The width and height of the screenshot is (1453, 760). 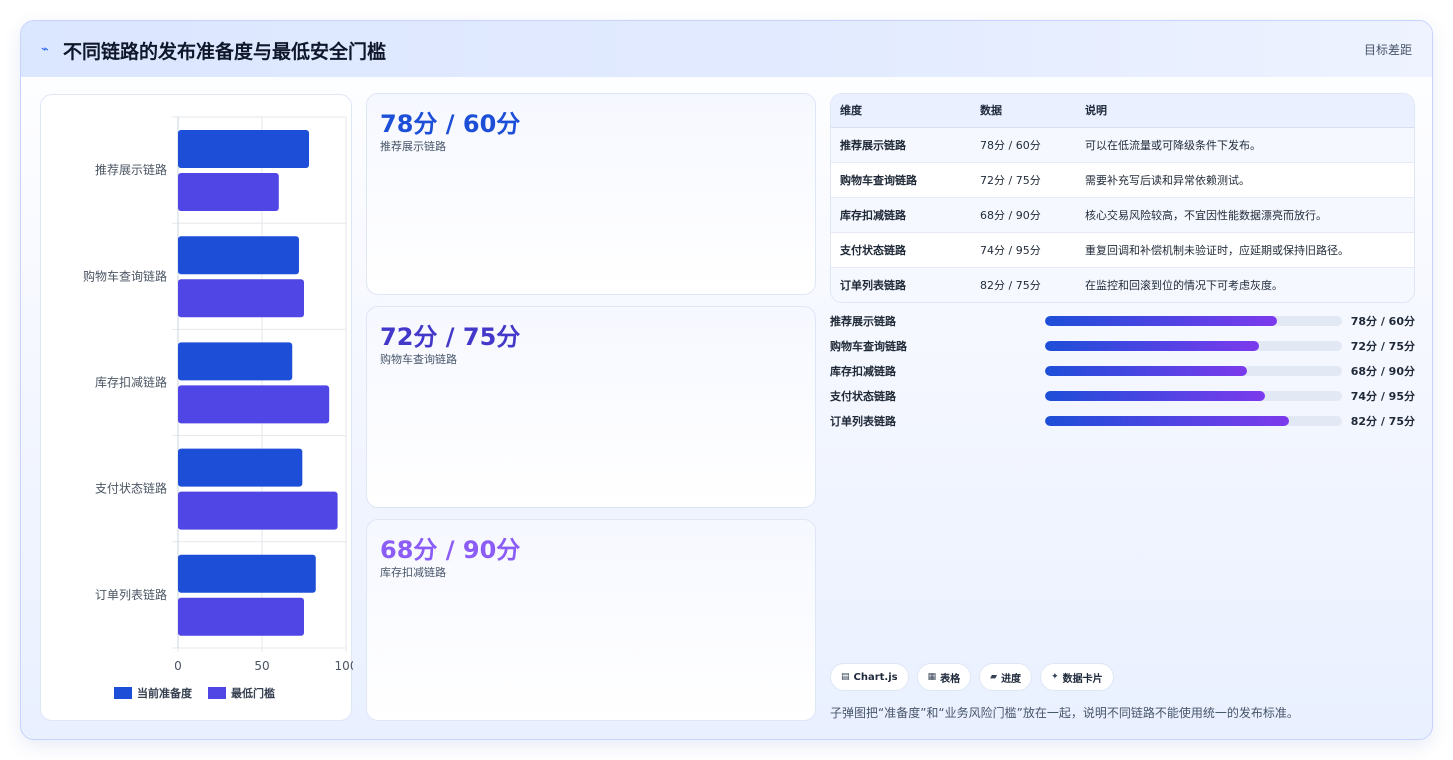 What do you see at coordinates (1382, 421) in the screenshot?
I see `progress-value: 82分 / 75分` at bounding box center [1382, 421].